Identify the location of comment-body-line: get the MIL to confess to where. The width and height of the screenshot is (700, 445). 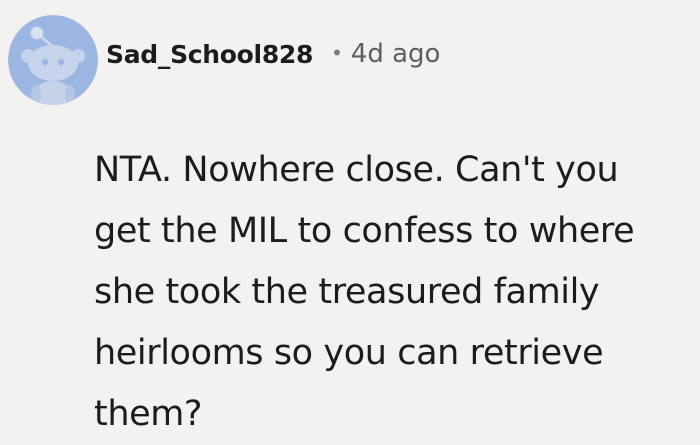
(364, 231).